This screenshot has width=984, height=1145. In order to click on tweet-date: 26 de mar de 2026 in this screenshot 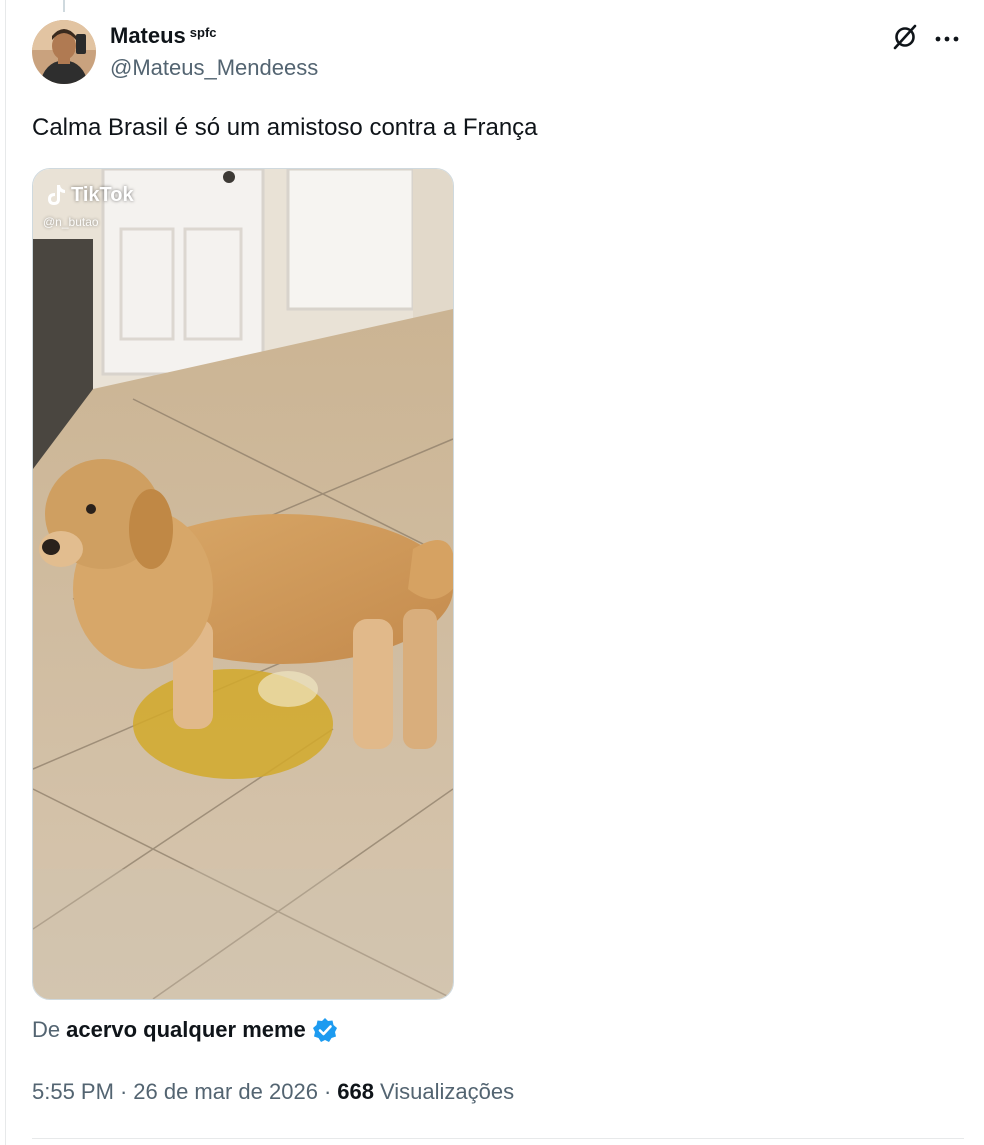, I will do `click(225, 1092)`.